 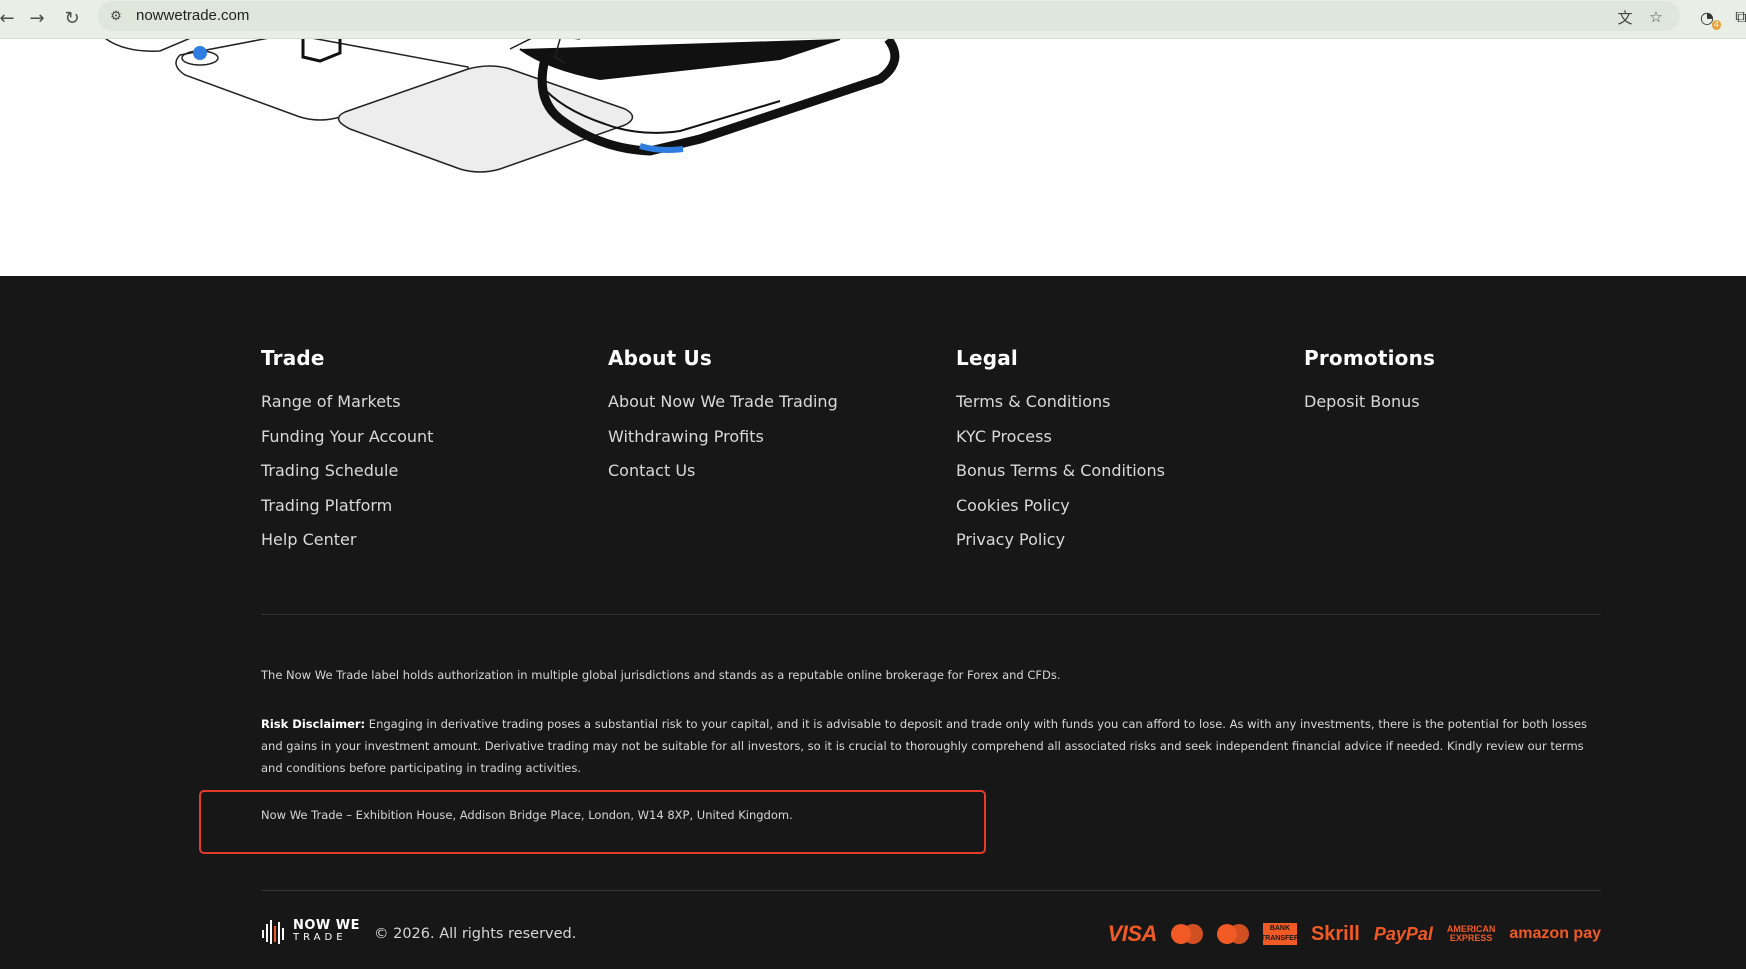 I want to click on brand-name-line1: NOW WE, so click(x=327, y=925).